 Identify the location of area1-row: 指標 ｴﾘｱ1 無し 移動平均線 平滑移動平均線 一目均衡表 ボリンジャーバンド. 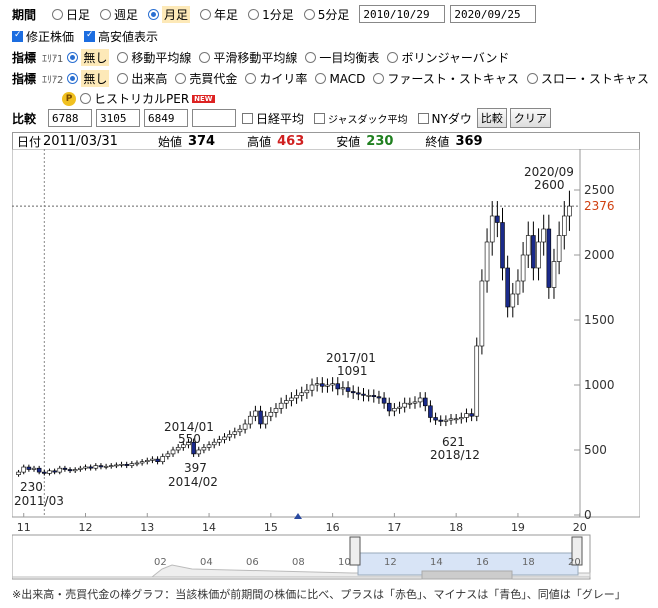
(264, 57).